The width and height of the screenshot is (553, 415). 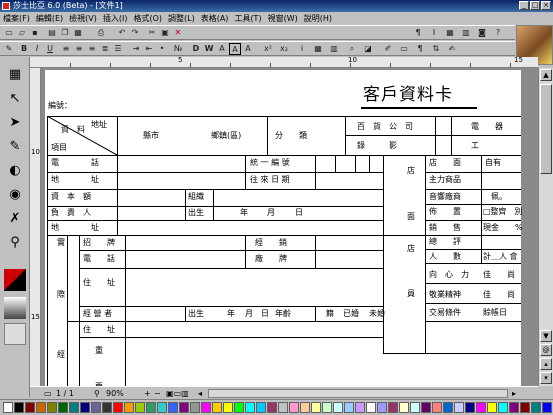 I want to click on zoom-fit-icon: @, so click(x=546, y=350).